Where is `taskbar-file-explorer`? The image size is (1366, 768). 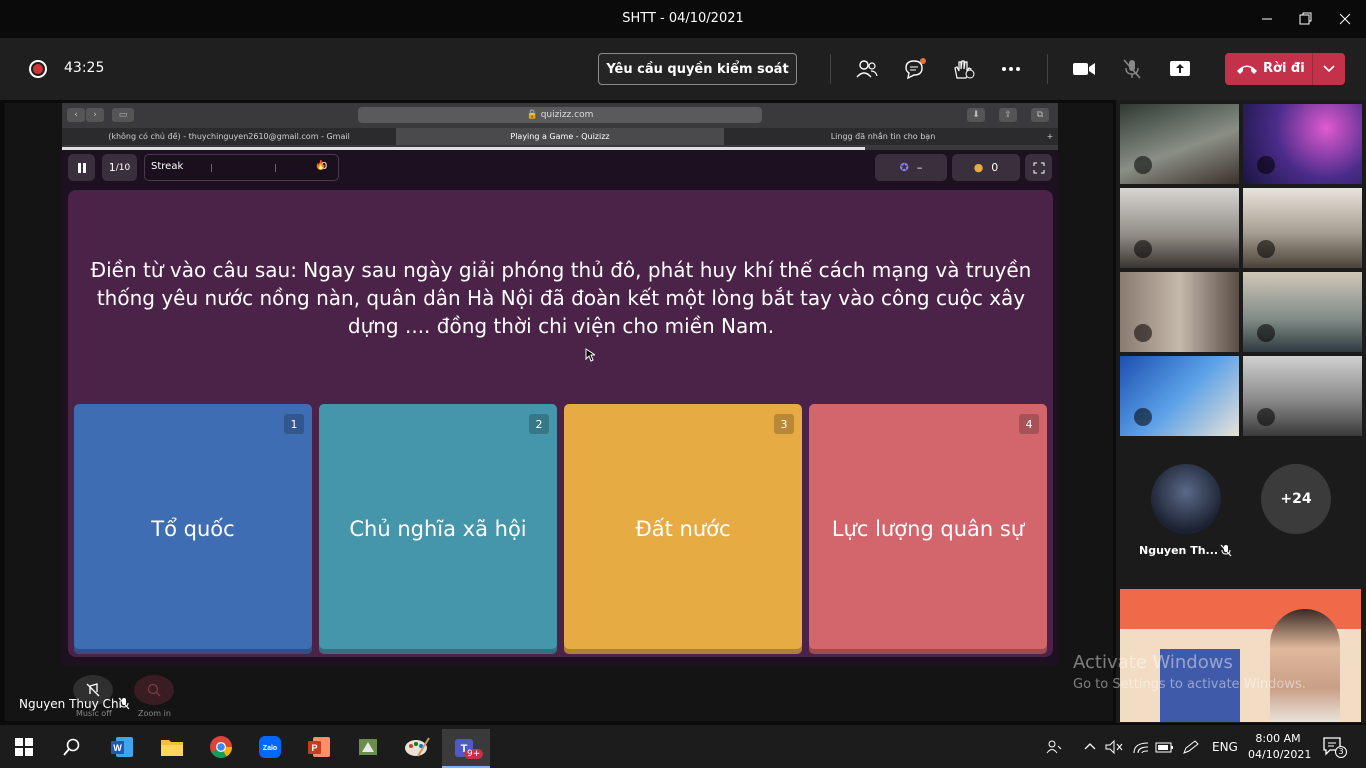 taskbar-file-explorer is located at coordinates (172, 747).